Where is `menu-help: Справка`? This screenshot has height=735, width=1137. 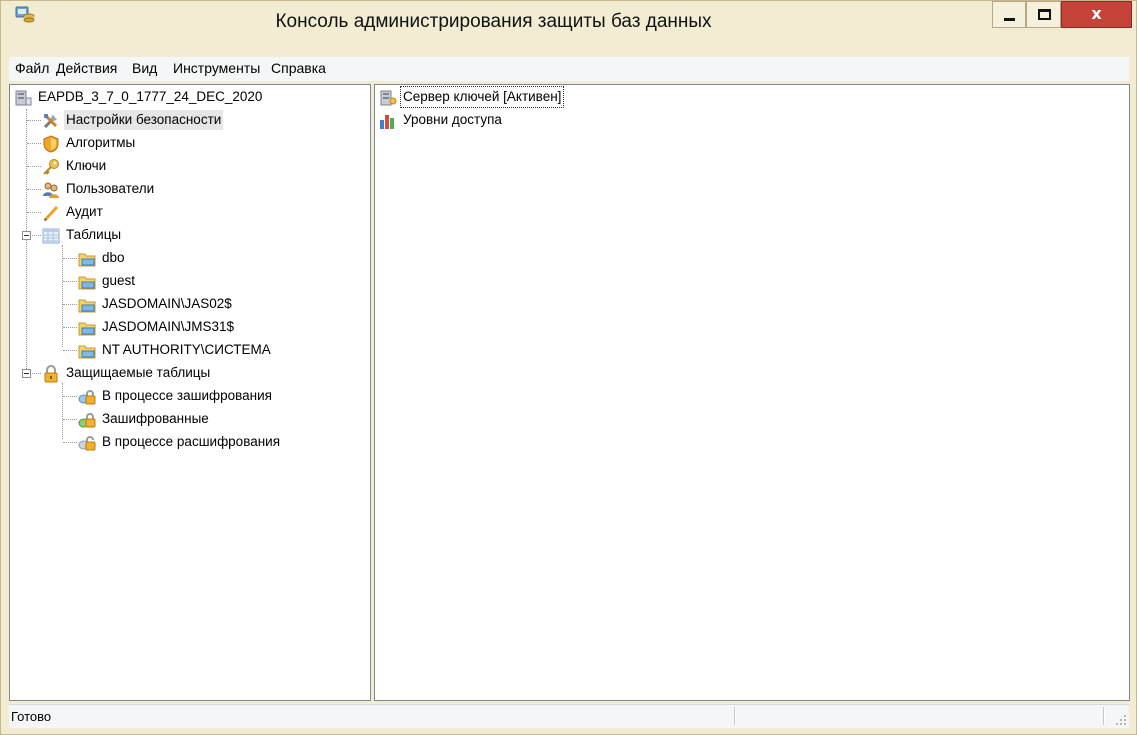 menu-help: Справка is located at coordinates (298, 68).